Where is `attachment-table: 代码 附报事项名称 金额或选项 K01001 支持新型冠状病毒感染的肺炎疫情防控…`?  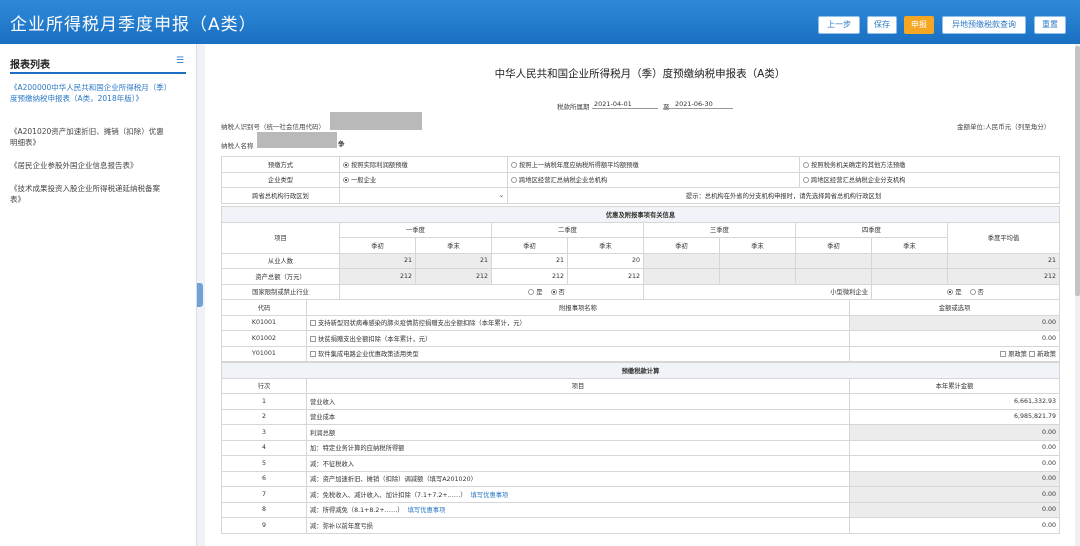 attachment-table: 代码 附报事项名称 金额或选项 K01001 支持新型冠状病毒感染的肺炎疫情防控… is located at coordinates (640, 330).